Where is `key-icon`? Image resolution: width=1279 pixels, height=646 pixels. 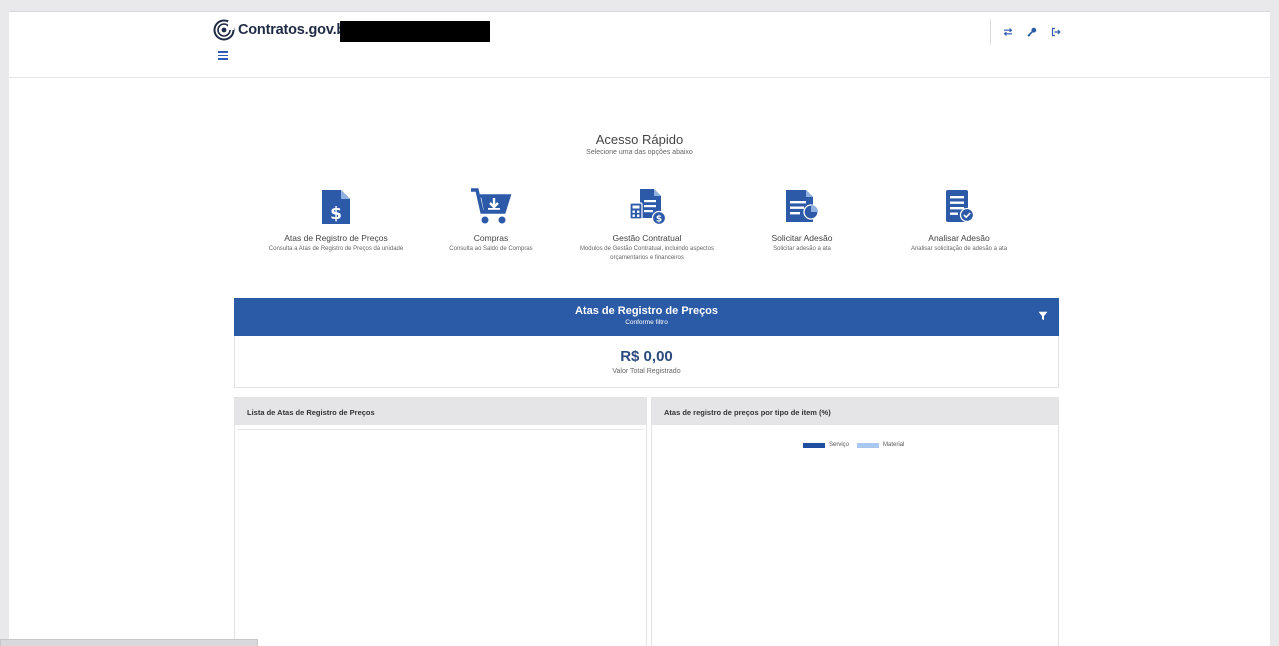 key-icon is located at coordinates (1032, 32).